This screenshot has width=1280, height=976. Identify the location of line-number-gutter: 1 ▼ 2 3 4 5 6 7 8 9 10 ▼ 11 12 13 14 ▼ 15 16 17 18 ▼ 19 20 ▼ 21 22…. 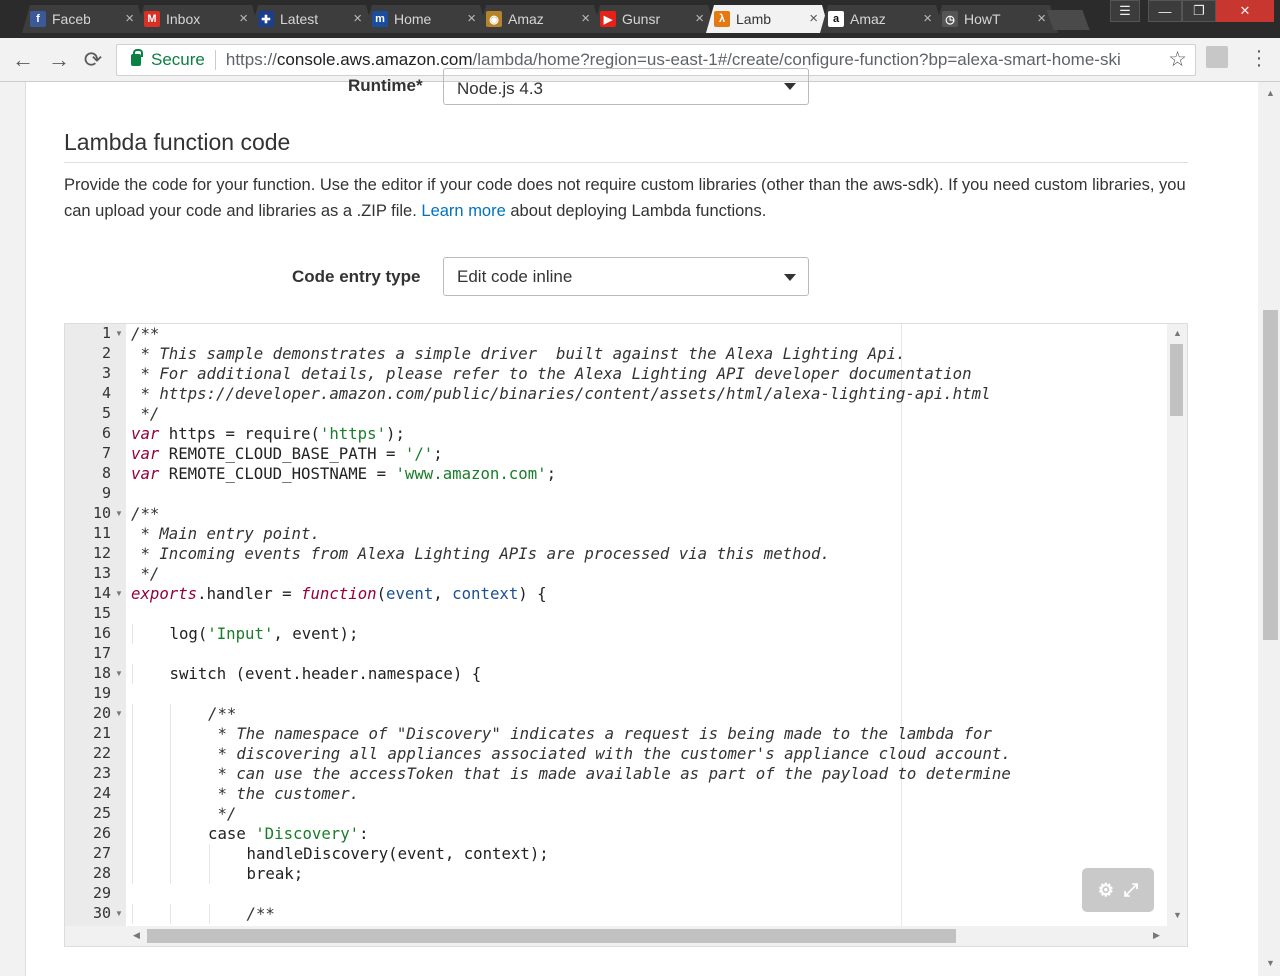
(95, 635).